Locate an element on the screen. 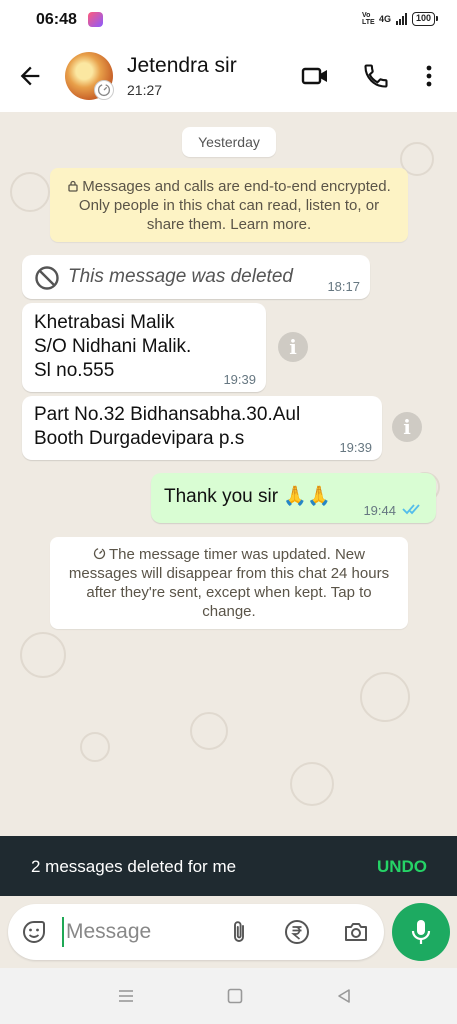 The width and height of the screenshot is (457, 1024). phone-call-icon is located at coordinates (376, 76).